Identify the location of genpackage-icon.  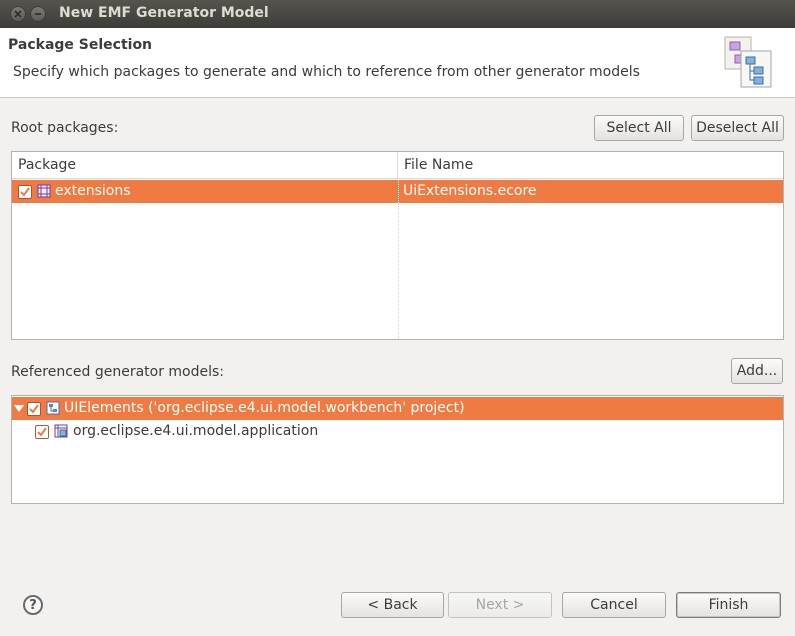
(61, 431).